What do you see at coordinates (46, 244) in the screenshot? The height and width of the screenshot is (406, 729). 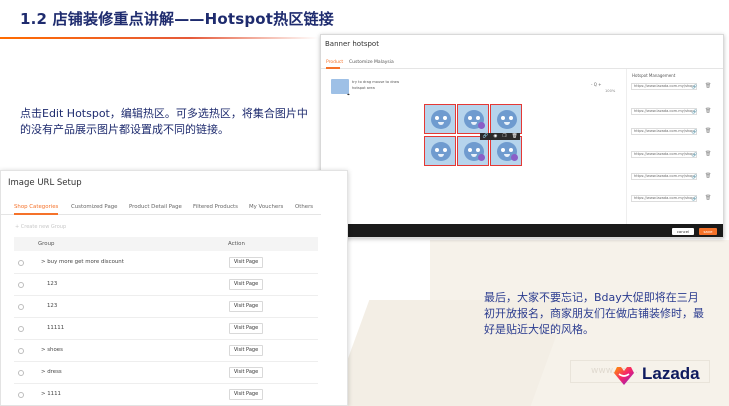 I see `column-header-group: Group` at bounding box center [46, 244].